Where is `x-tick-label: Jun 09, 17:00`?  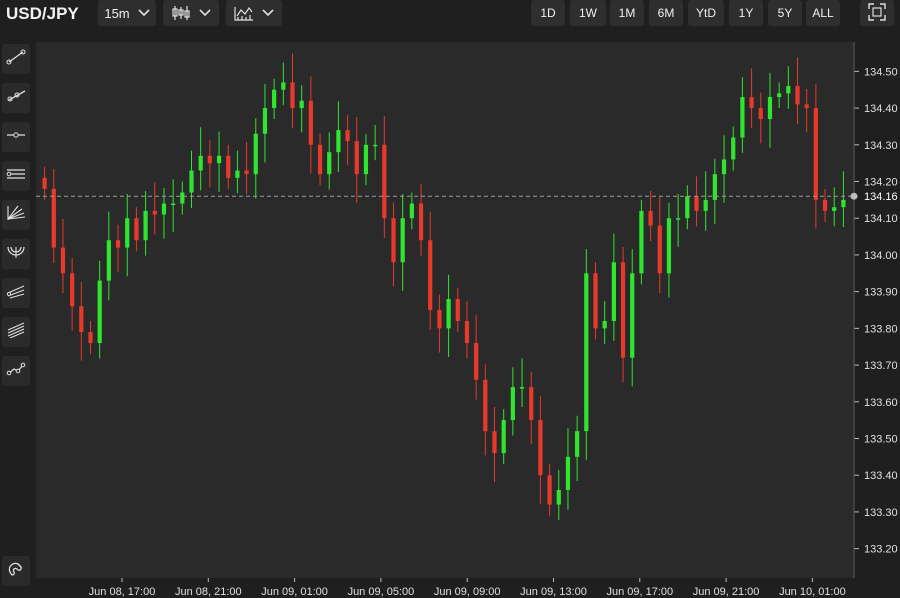 x-tick-label: Jun 09, 17:00 is located at coordinates (639, 592).